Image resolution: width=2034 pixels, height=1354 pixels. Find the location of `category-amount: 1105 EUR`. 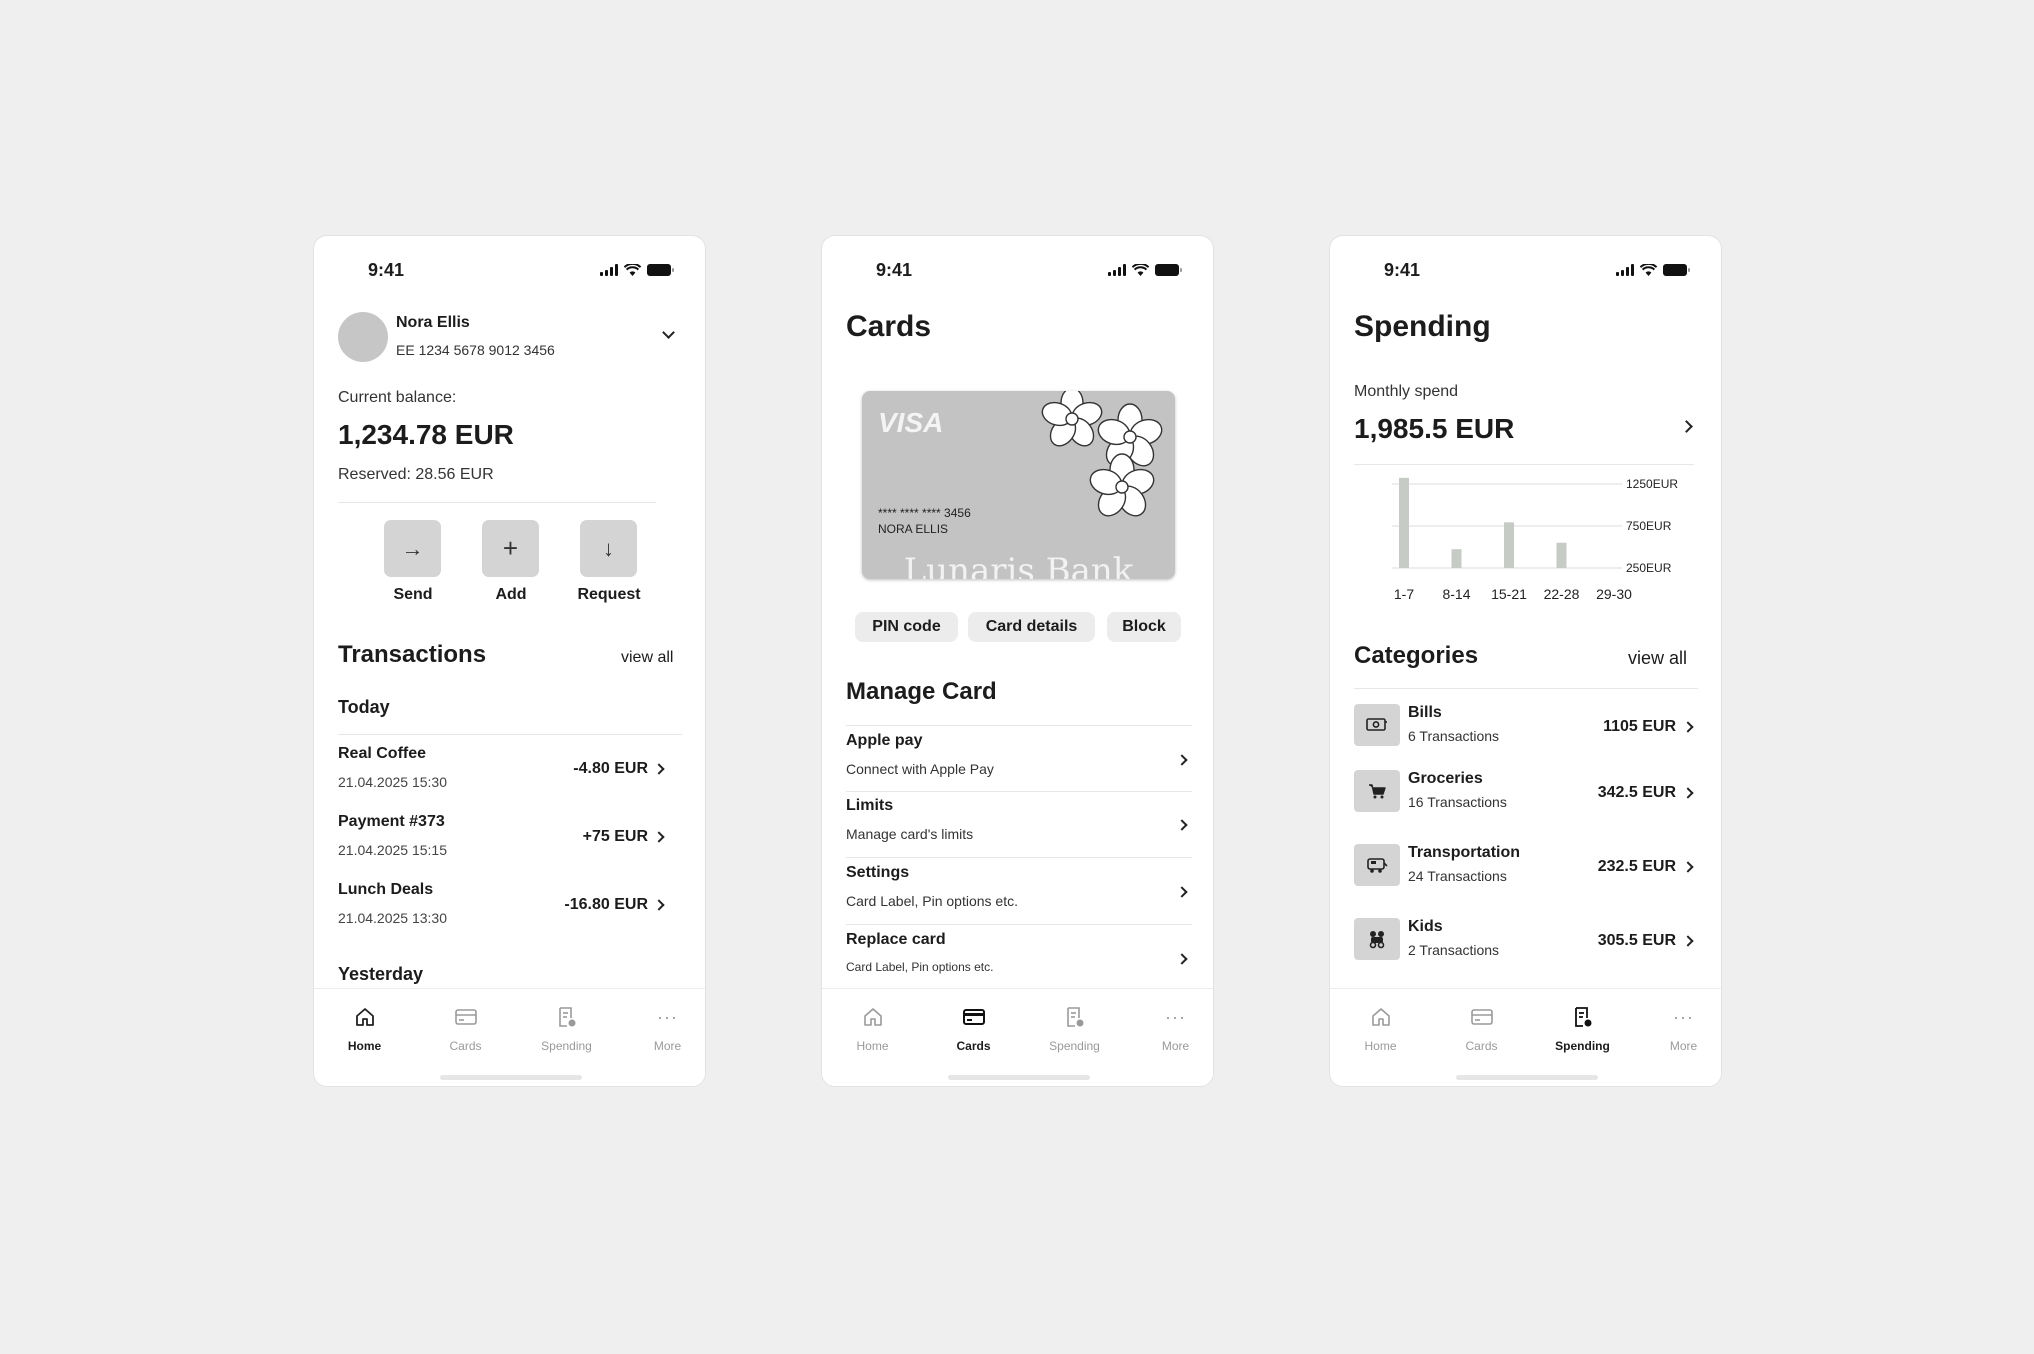

category-amount: 1105 EUR is located at coordinates (1639, 726).